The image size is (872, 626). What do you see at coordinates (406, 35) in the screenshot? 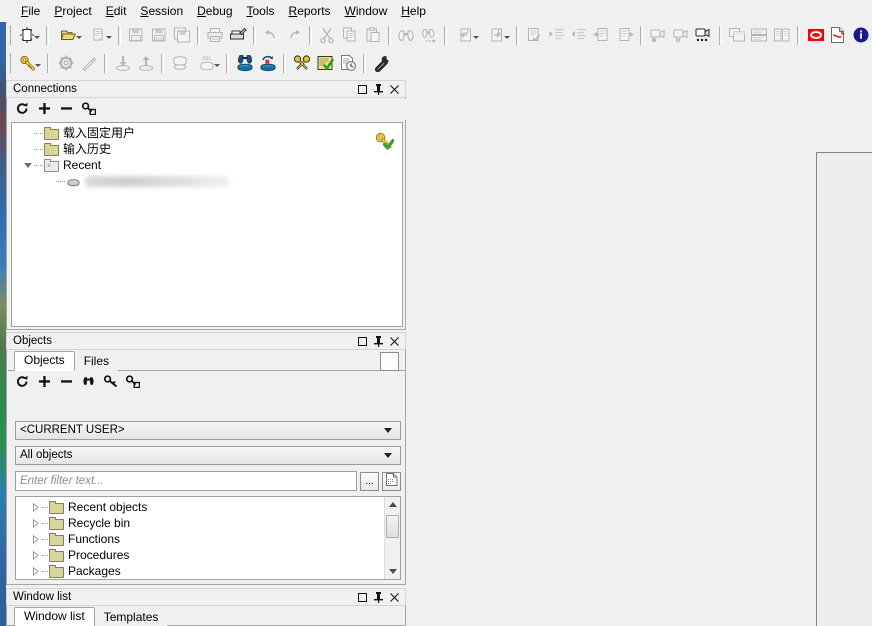
I see `find-button` at bounding box center [406, 35].